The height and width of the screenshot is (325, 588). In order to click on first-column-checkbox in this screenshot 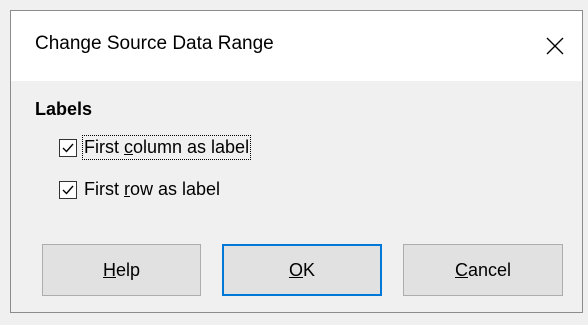, I will do `click(68, 147)`.